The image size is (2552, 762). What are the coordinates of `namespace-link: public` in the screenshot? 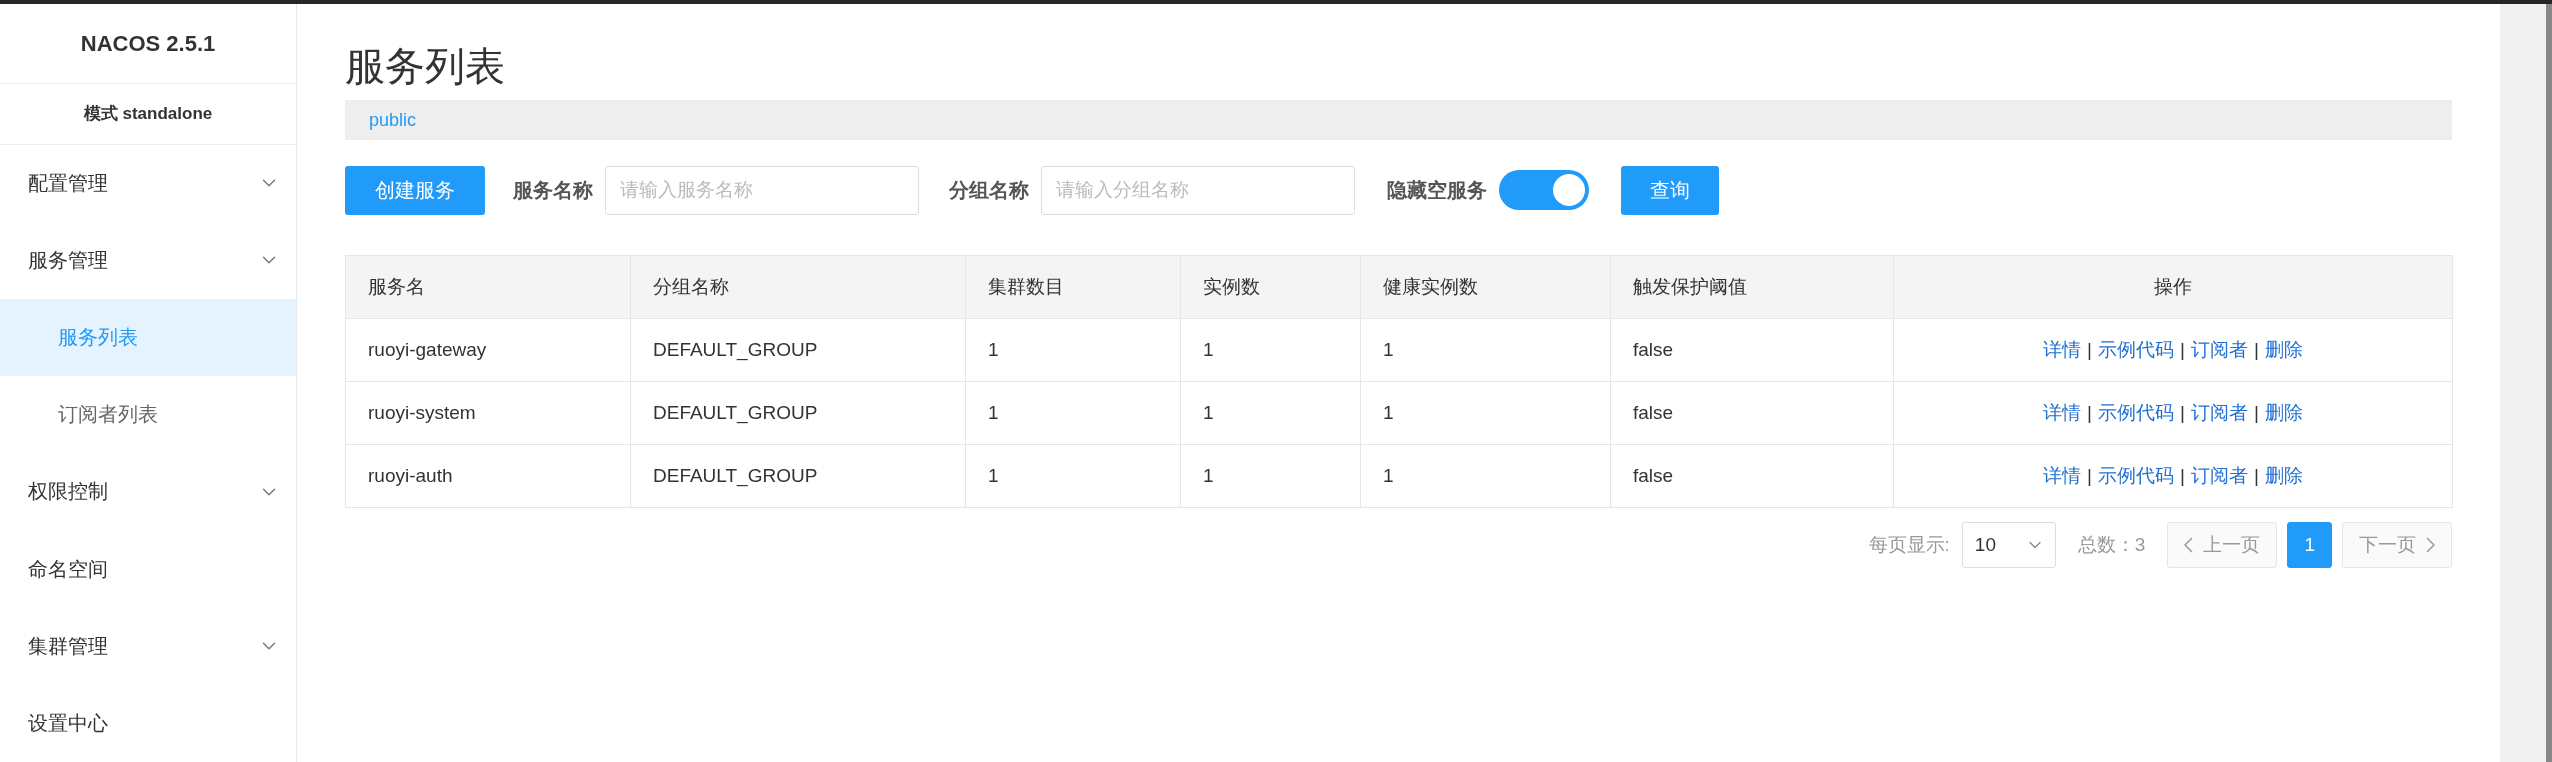 It's located at (393, 120).